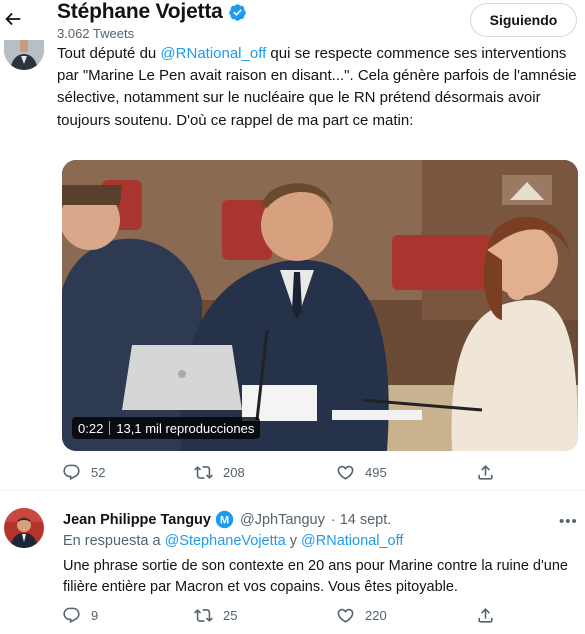 This screenshot has height=634, width=585. What do you see at coordinates (352, 541) in the screenshot?
I see `reply-to-user2: @RNational_off` at bounding box center [352, 541].